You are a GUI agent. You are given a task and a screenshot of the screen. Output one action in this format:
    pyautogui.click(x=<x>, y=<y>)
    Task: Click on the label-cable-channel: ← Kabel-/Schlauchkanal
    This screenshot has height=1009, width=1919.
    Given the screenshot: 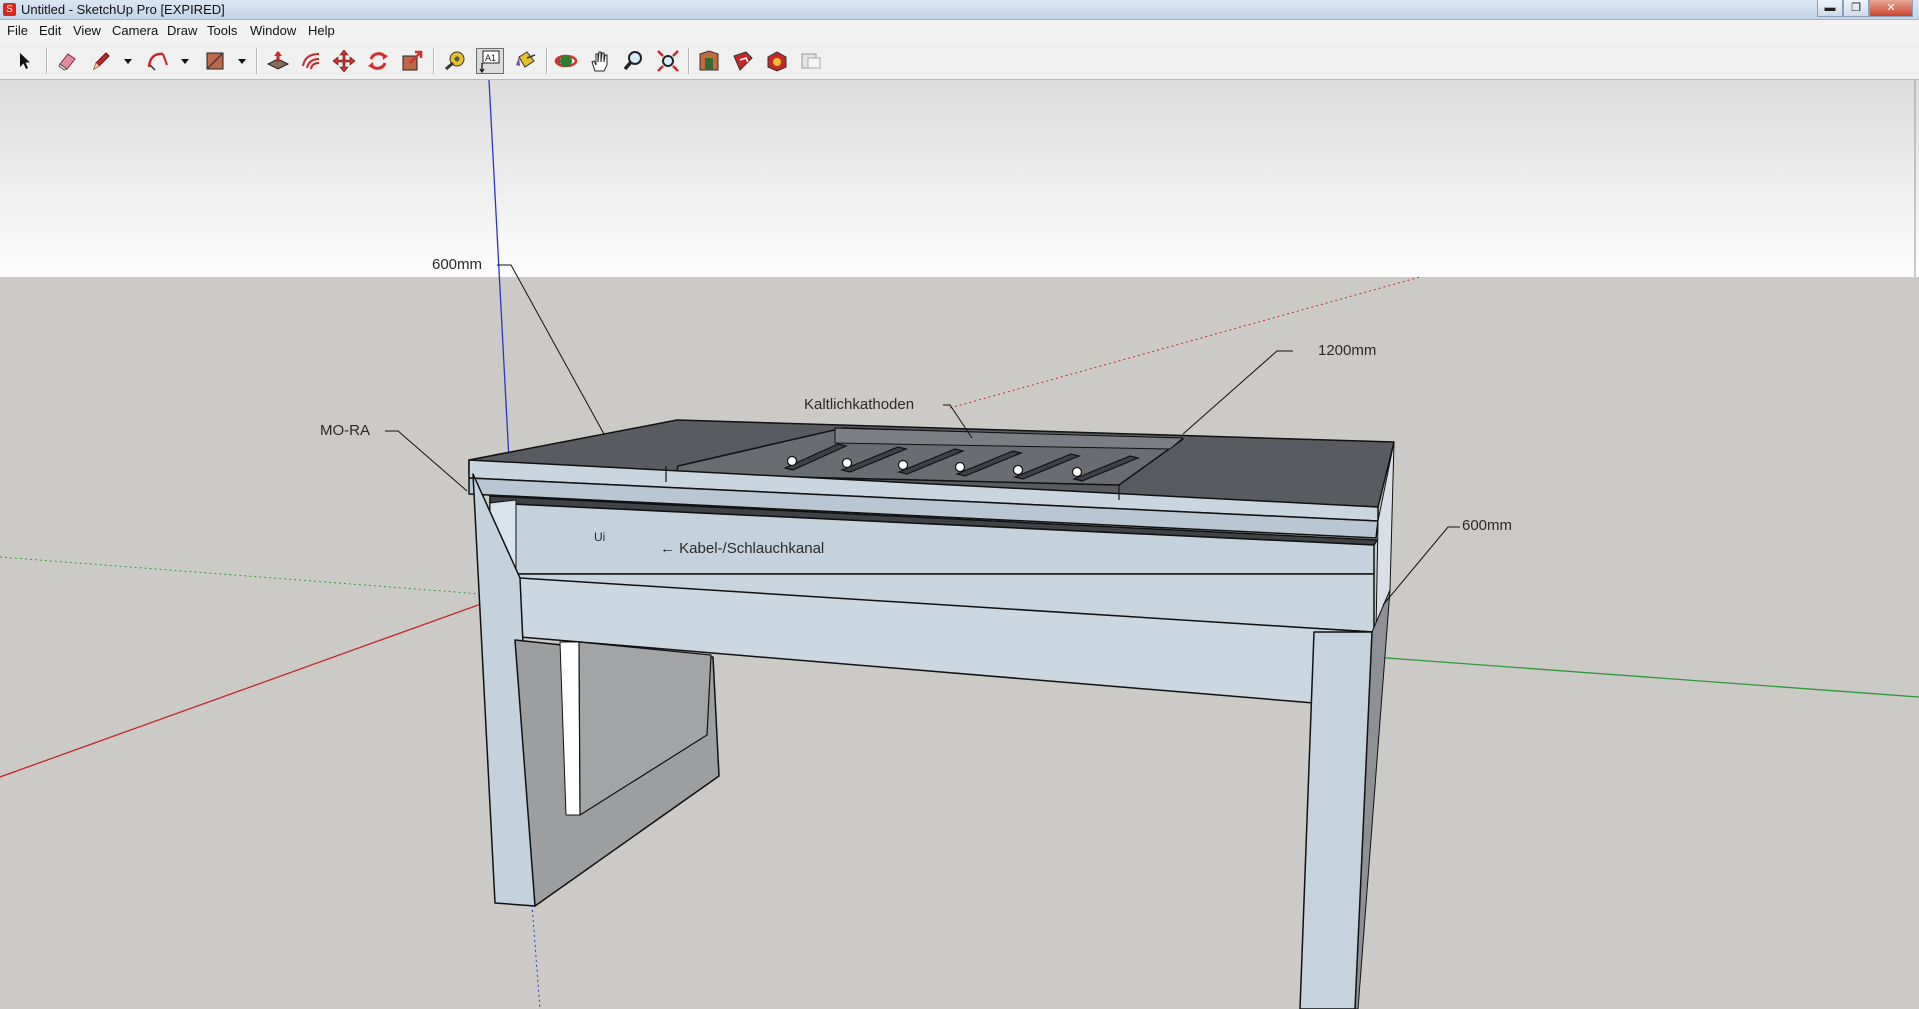 What is the action you would take?
    pyautogui.click(x=742, y=548)
    